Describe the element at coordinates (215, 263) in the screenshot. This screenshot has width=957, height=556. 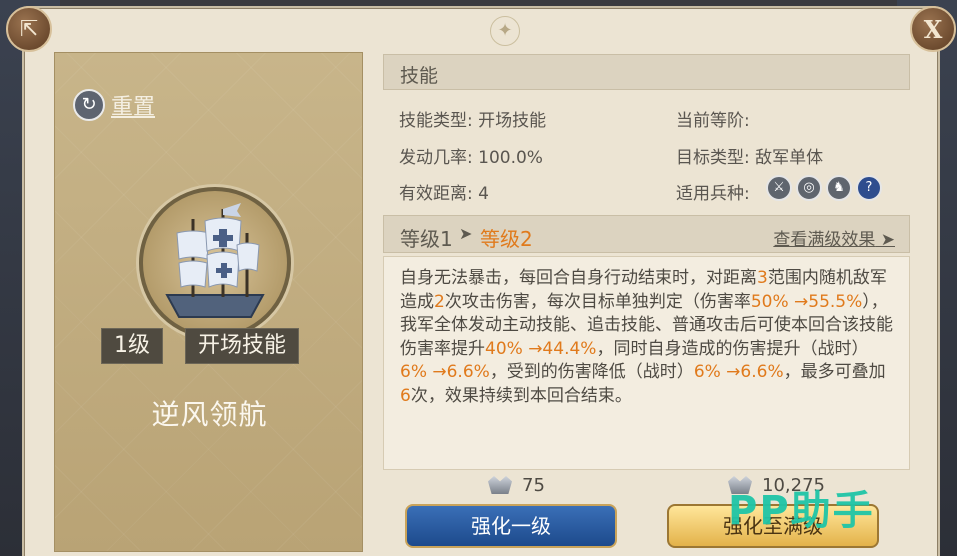
I see `ship-skill-icon` at that location.